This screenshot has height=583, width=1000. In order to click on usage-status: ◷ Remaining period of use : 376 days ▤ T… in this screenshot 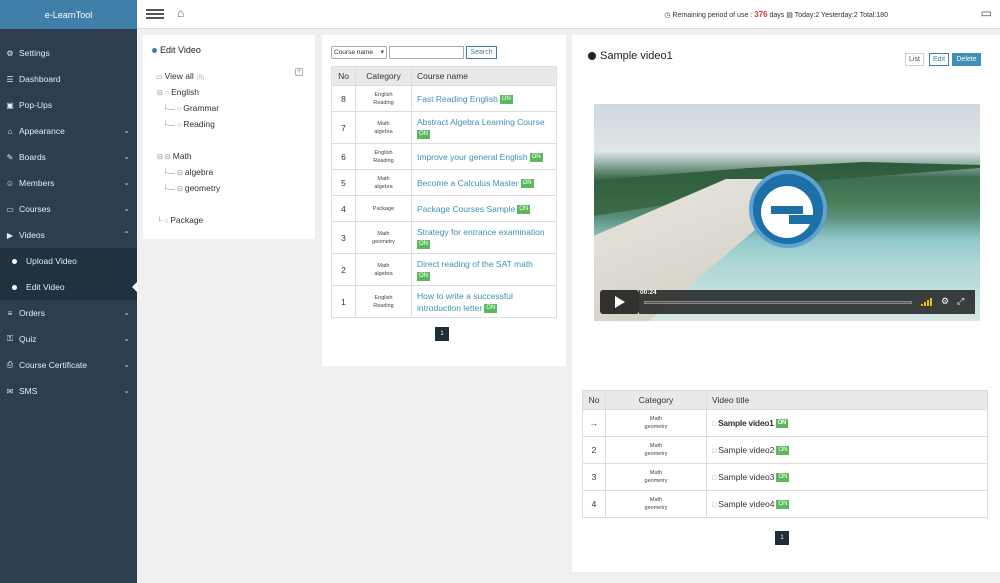, I will do `click(776, 14)`.